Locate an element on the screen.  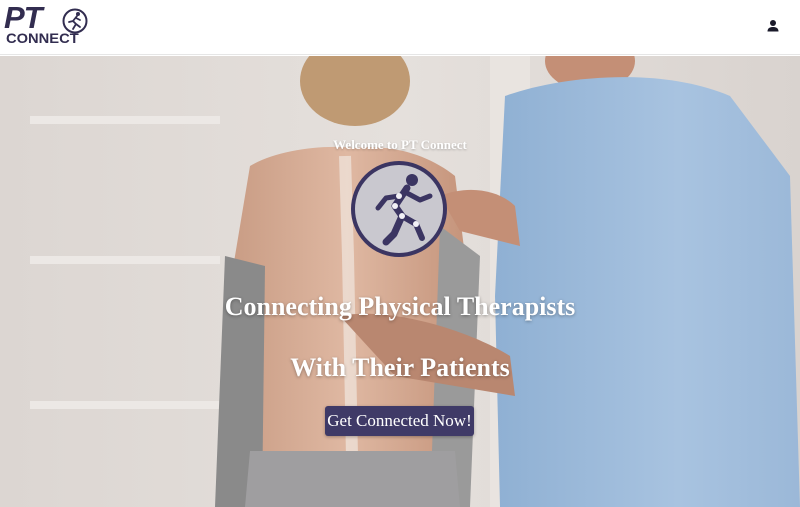
headline-line-2: With Their Patients is located at coordinates (400, 367).